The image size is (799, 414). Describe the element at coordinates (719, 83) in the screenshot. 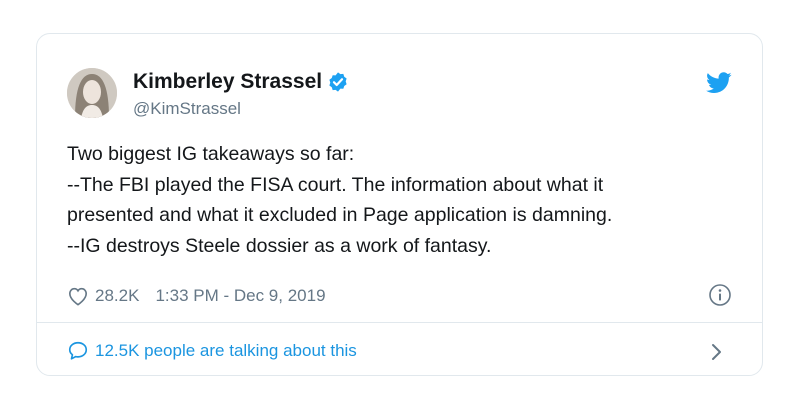

I see `twitter-bird-icon` at that location.